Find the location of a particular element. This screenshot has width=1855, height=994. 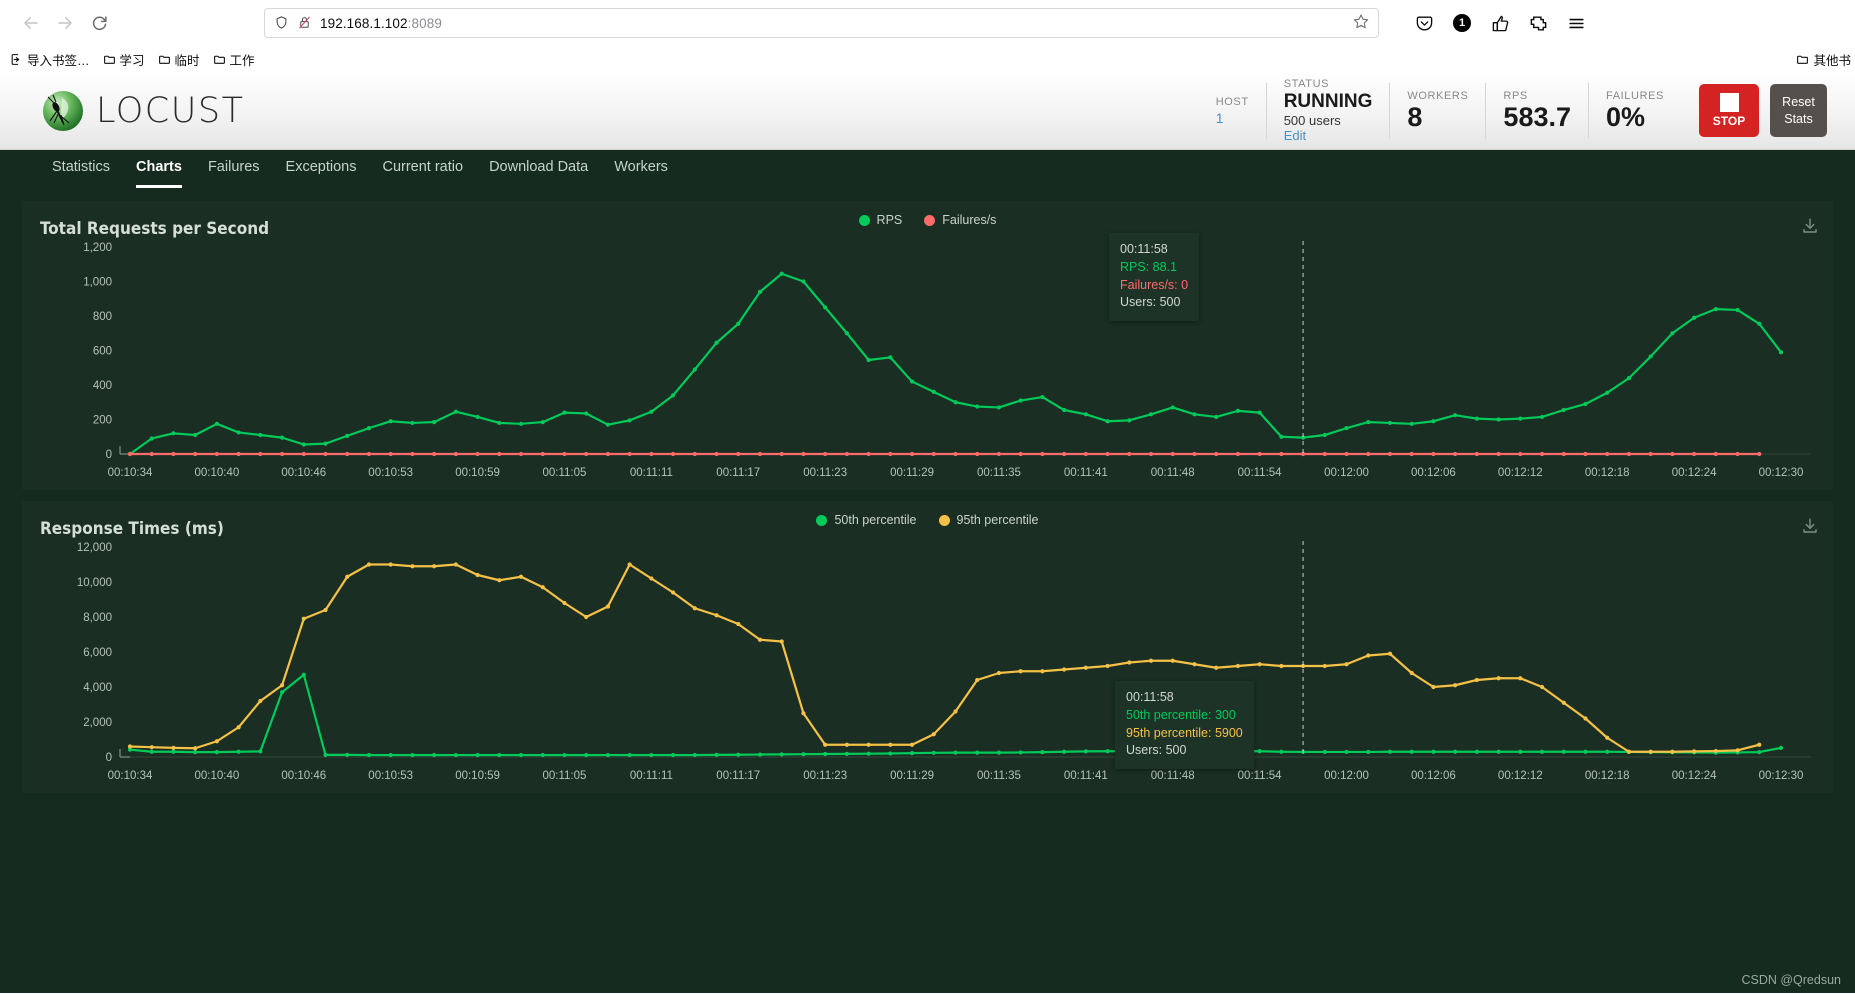

locust-logo: LOCUST is located at coordinates (143, 111).